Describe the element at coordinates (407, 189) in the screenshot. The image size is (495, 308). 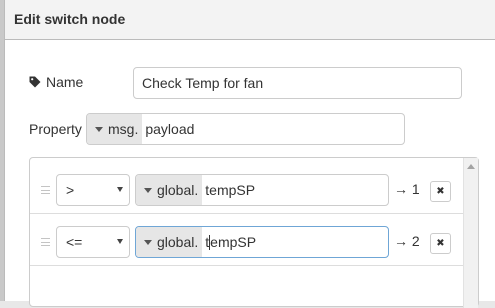
I see `output-label: → 1` at that location.